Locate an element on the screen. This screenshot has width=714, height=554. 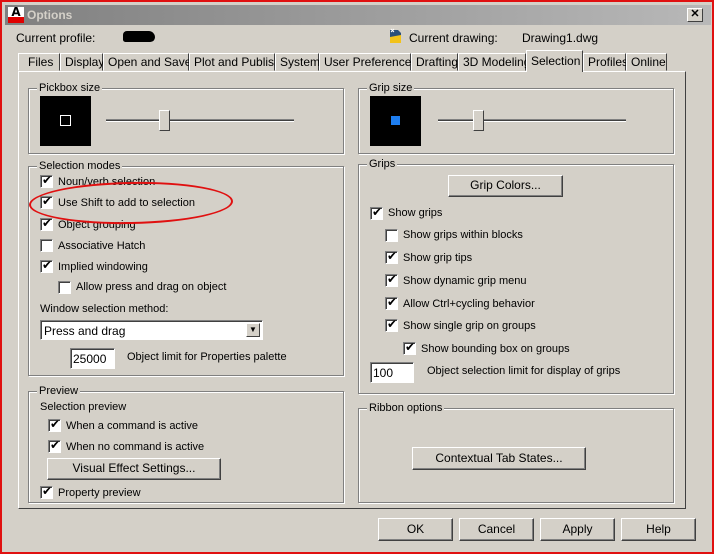
implied-windowing-checkbox: ✔ is located at coordinates (46, 265).